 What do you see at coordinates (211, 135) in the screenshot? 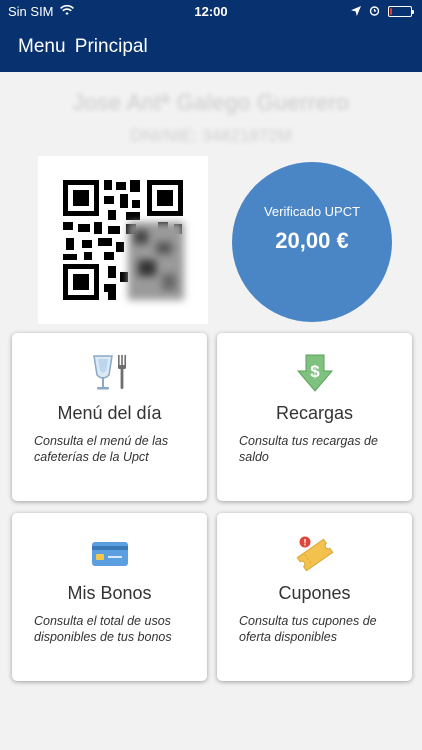
I see `user-dni: DNI/NIE: 34821872M` at bounding box center [211, 135].